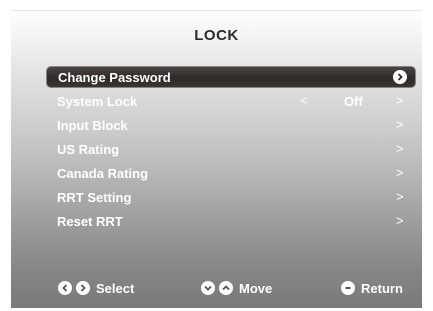 The height and width of the screenshot is (311, 433). What do you see at coordinates (400, 77) in the screenshot?
I see `chevron-right-circle-icon` at bounding box center [400, 77].